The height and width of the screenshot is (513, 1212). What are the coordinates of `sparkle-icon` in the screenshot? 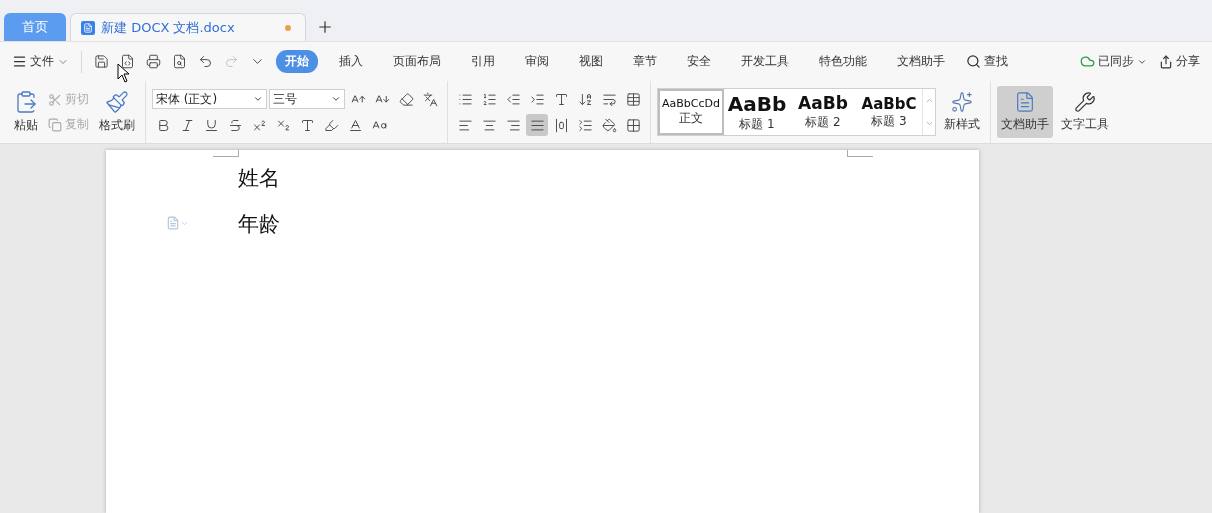 It's located at (962, 102).